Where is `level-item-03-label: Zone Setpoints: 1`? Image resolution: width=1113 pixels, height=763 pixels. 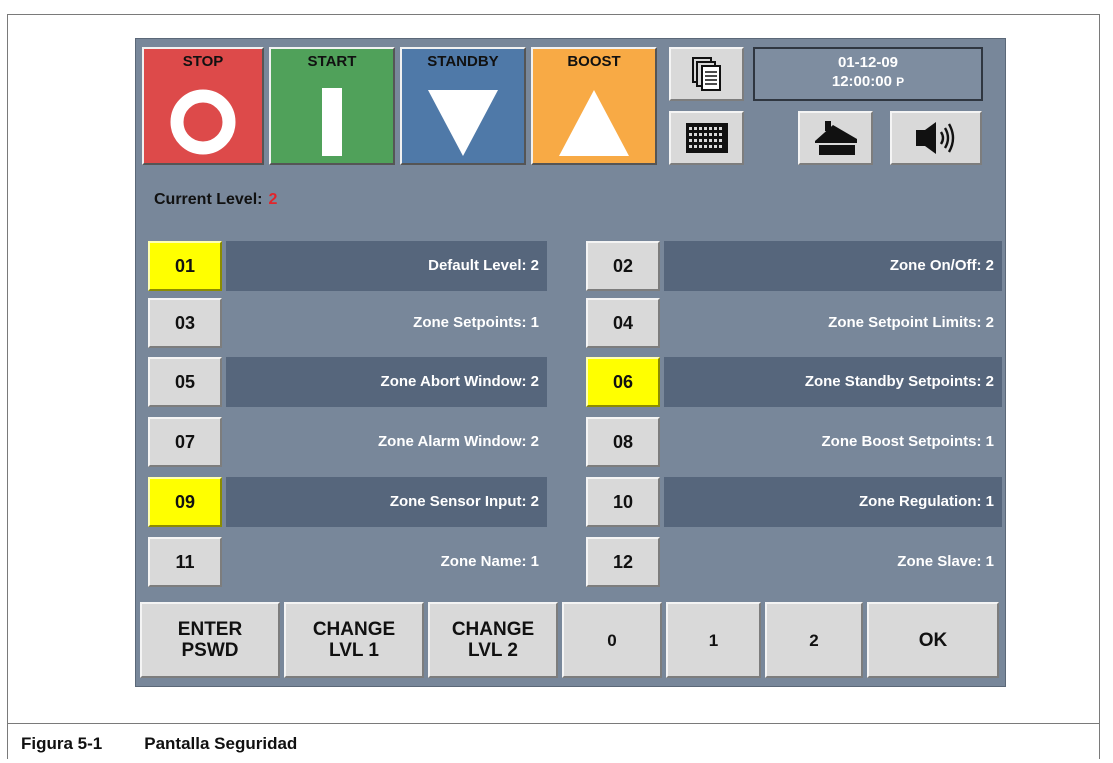
level-item-03-label: Zone Setpoints: 1 is located at coordinates (476, 322).